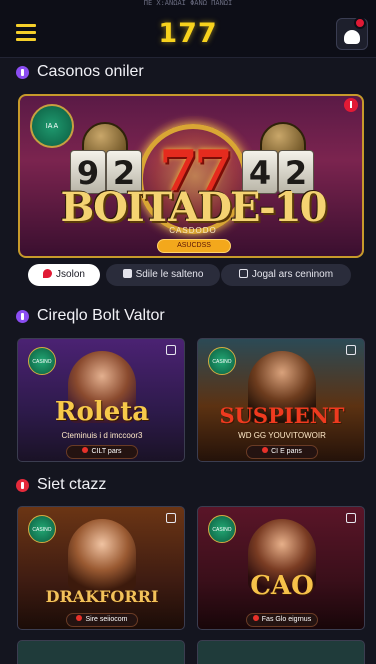 The image size is (376, 664). What do you see at coordinates (352, 37) in the screenshot?
I see `user-profile-icon` at bounding box center [352, 37].